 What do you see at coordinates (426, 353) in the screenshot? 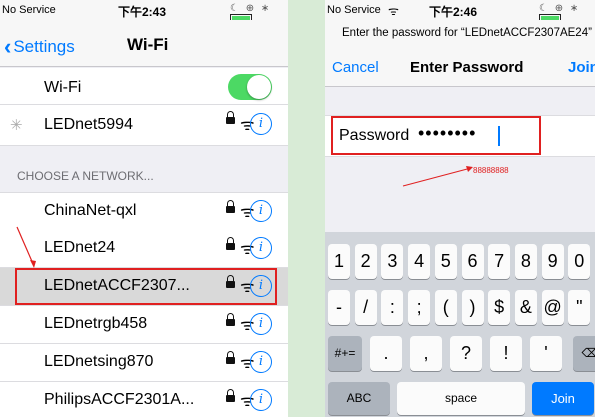
I see `punctuation-key: ,` at bounding box center [426, 353].